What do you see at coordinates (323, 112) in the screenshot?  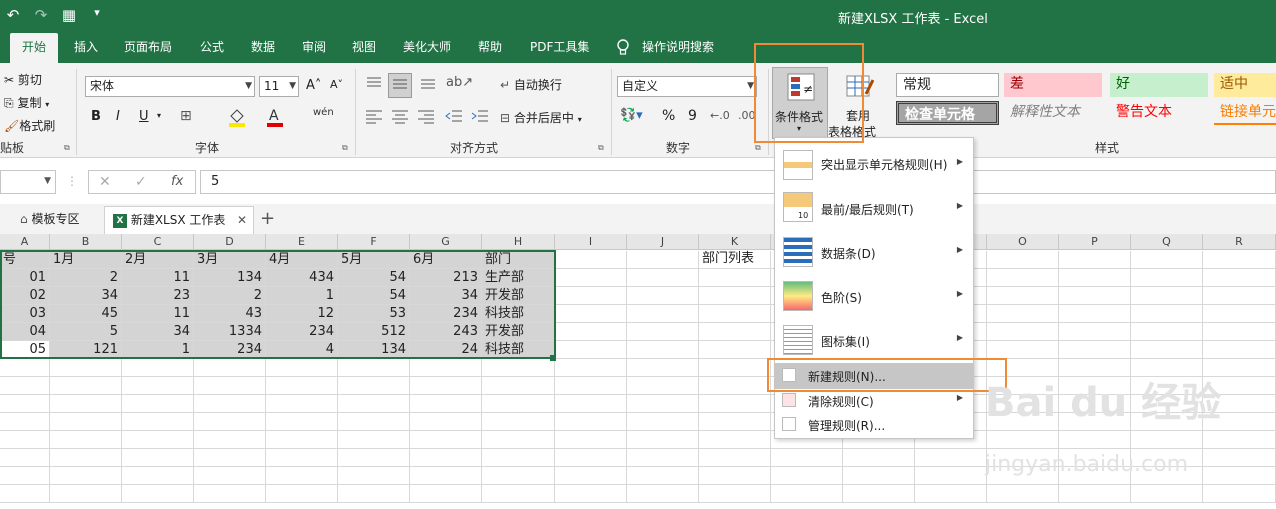 I see `phonetic-button: wén` at bounding box center [323, 112].